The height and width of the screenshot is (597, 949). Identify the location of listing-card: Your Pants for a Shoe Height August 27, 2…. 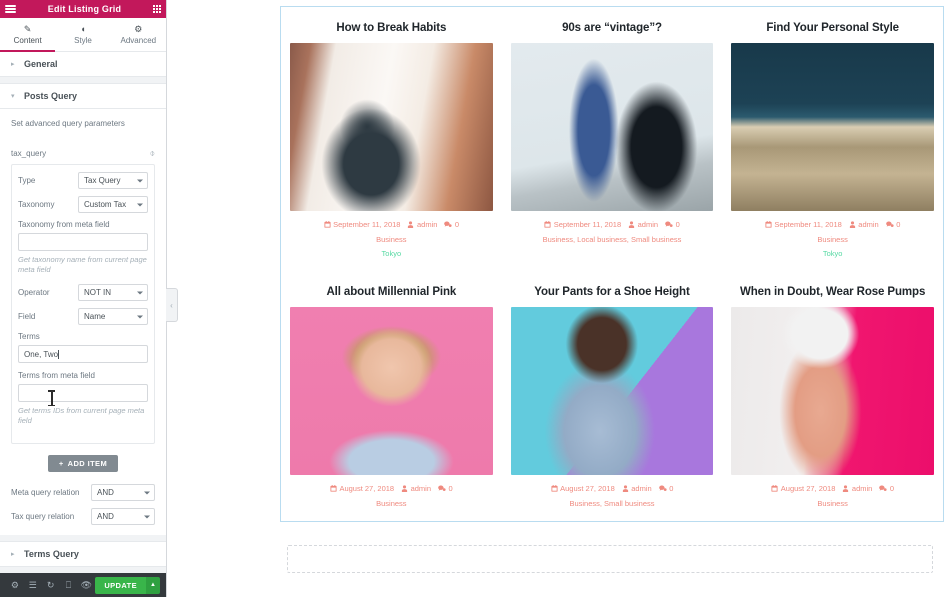
(612, 396).